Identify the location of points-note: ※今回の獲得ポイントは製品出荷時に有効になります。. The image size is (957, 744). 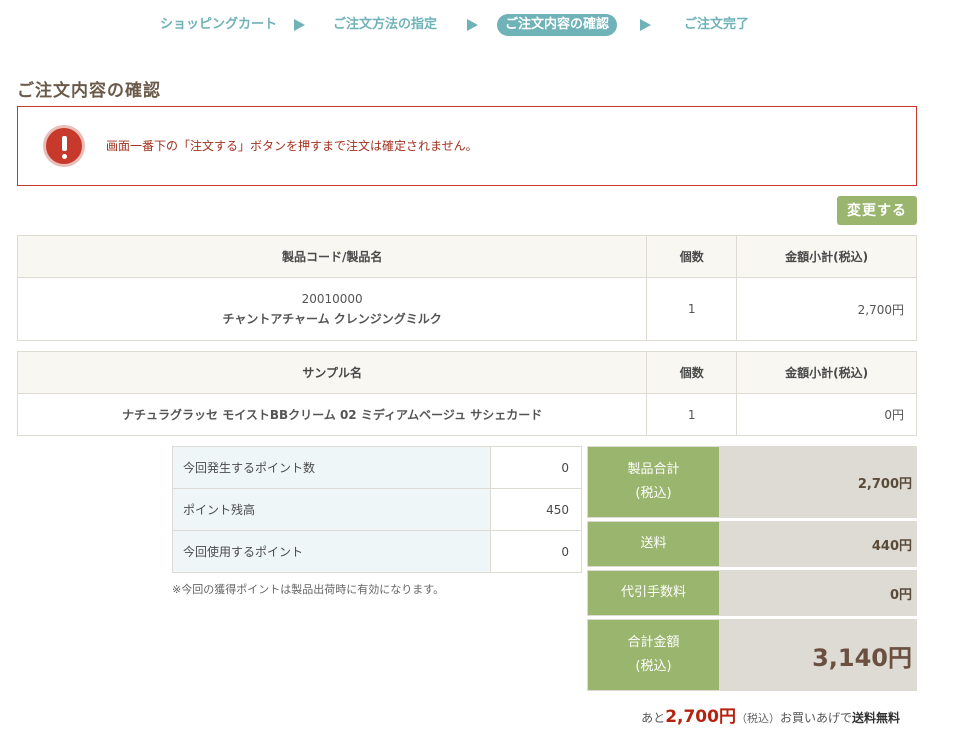
(308, 589).